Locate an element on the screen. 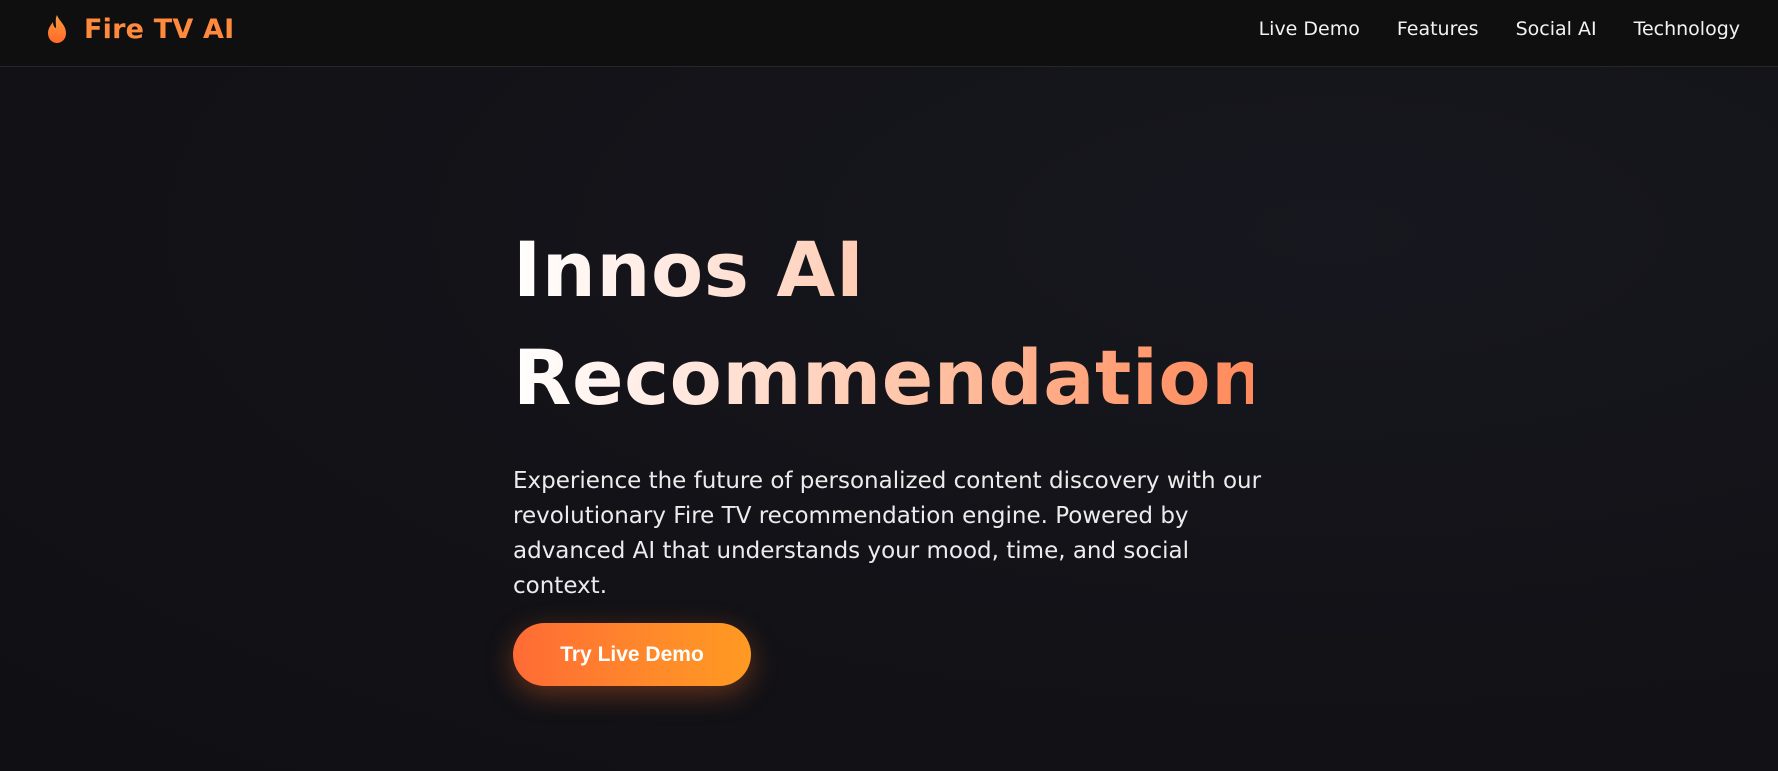 This screenshot has width=1778, height=771. brand-logo-link: Fire TV AI is located at coordinates (139, 29).